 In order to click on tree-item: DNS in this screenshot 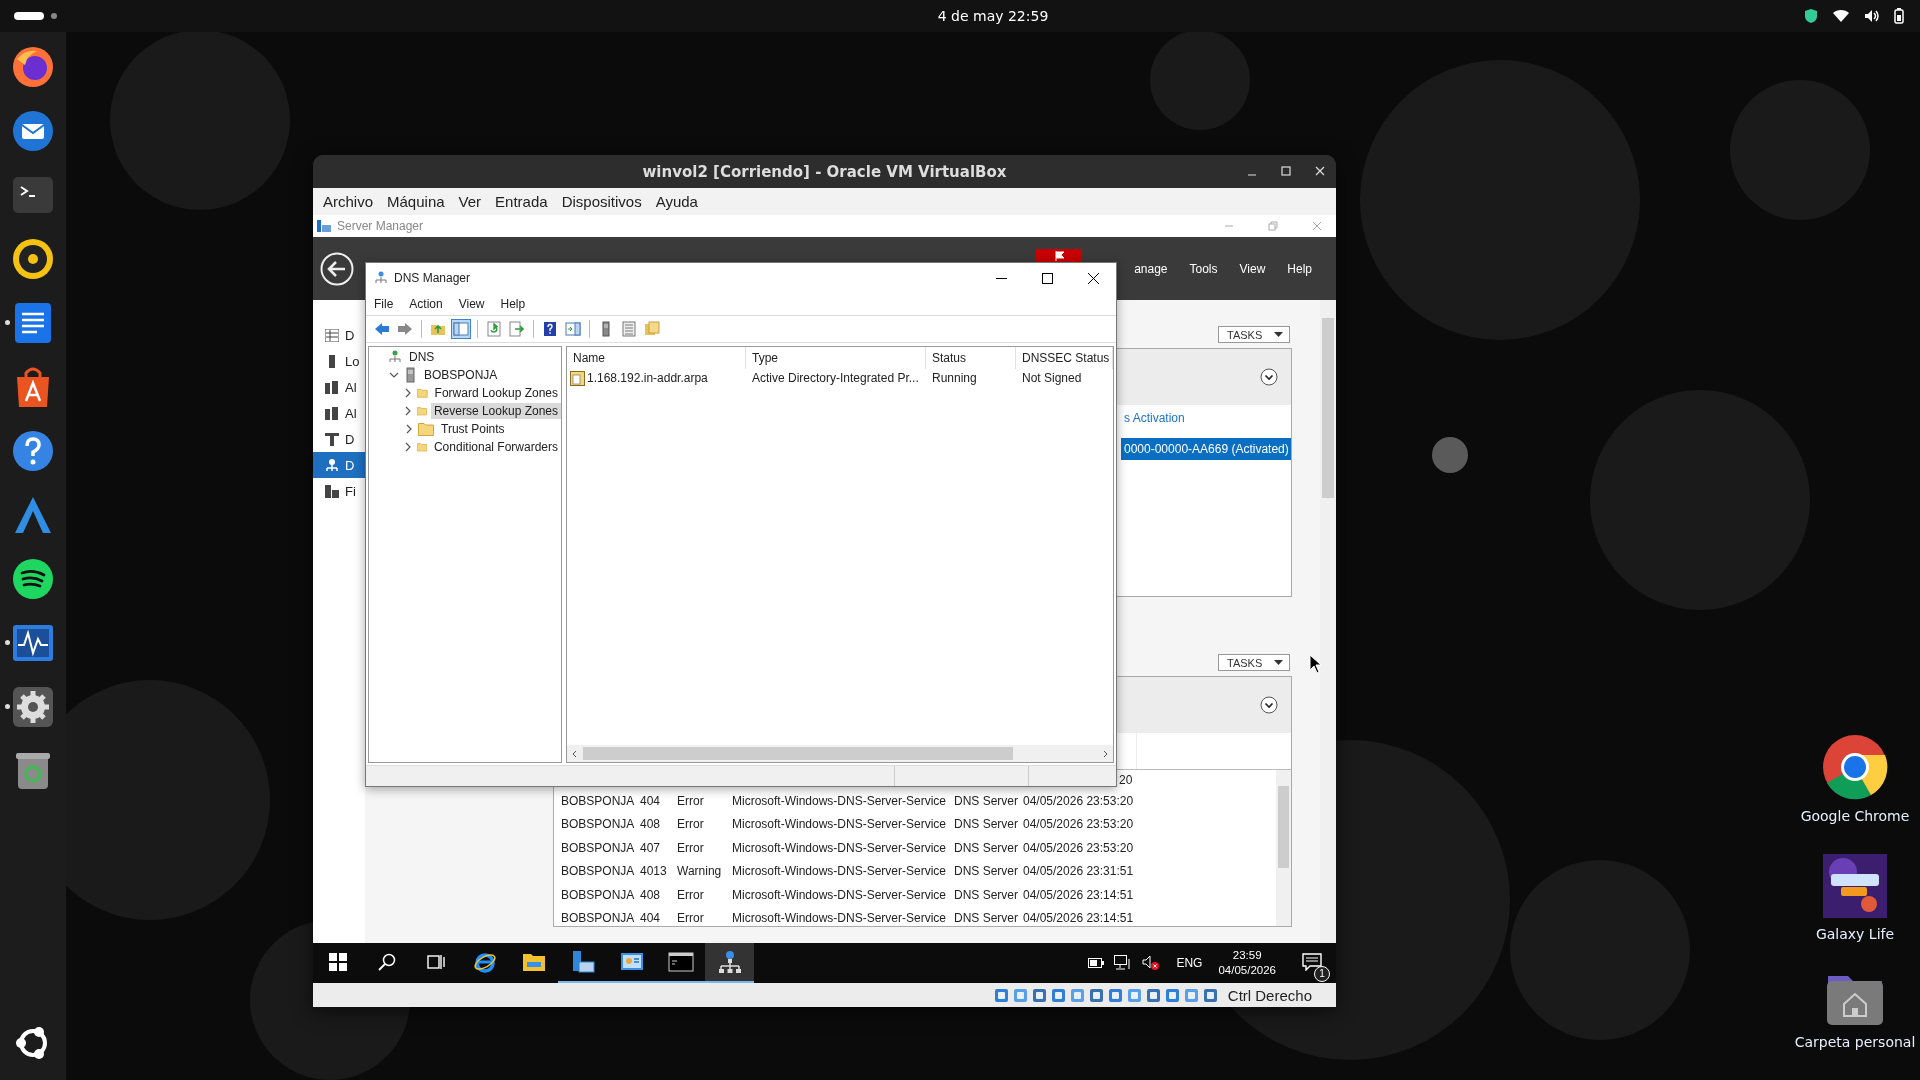, I will do `click(422, 357)`.